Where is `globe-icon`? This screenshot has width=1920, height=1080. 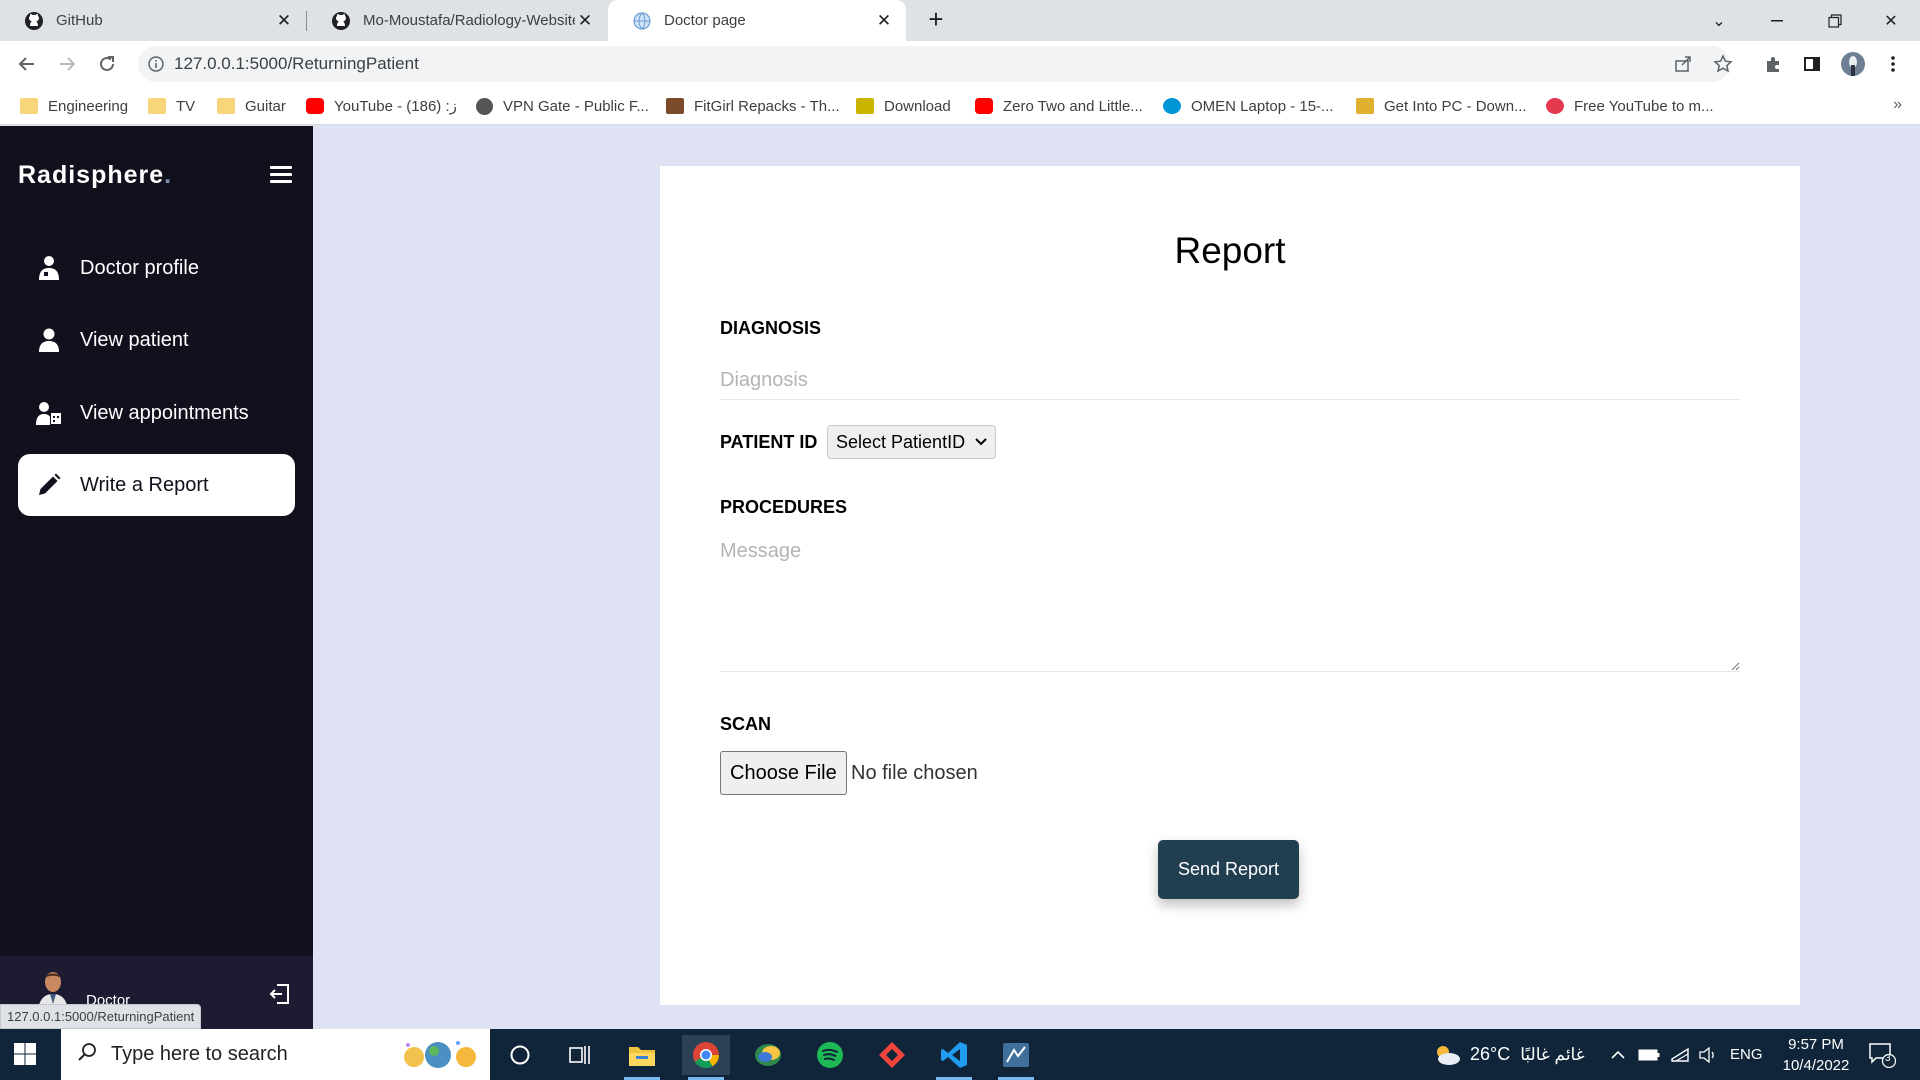
globe-icon is located at coordinates (642, 21).